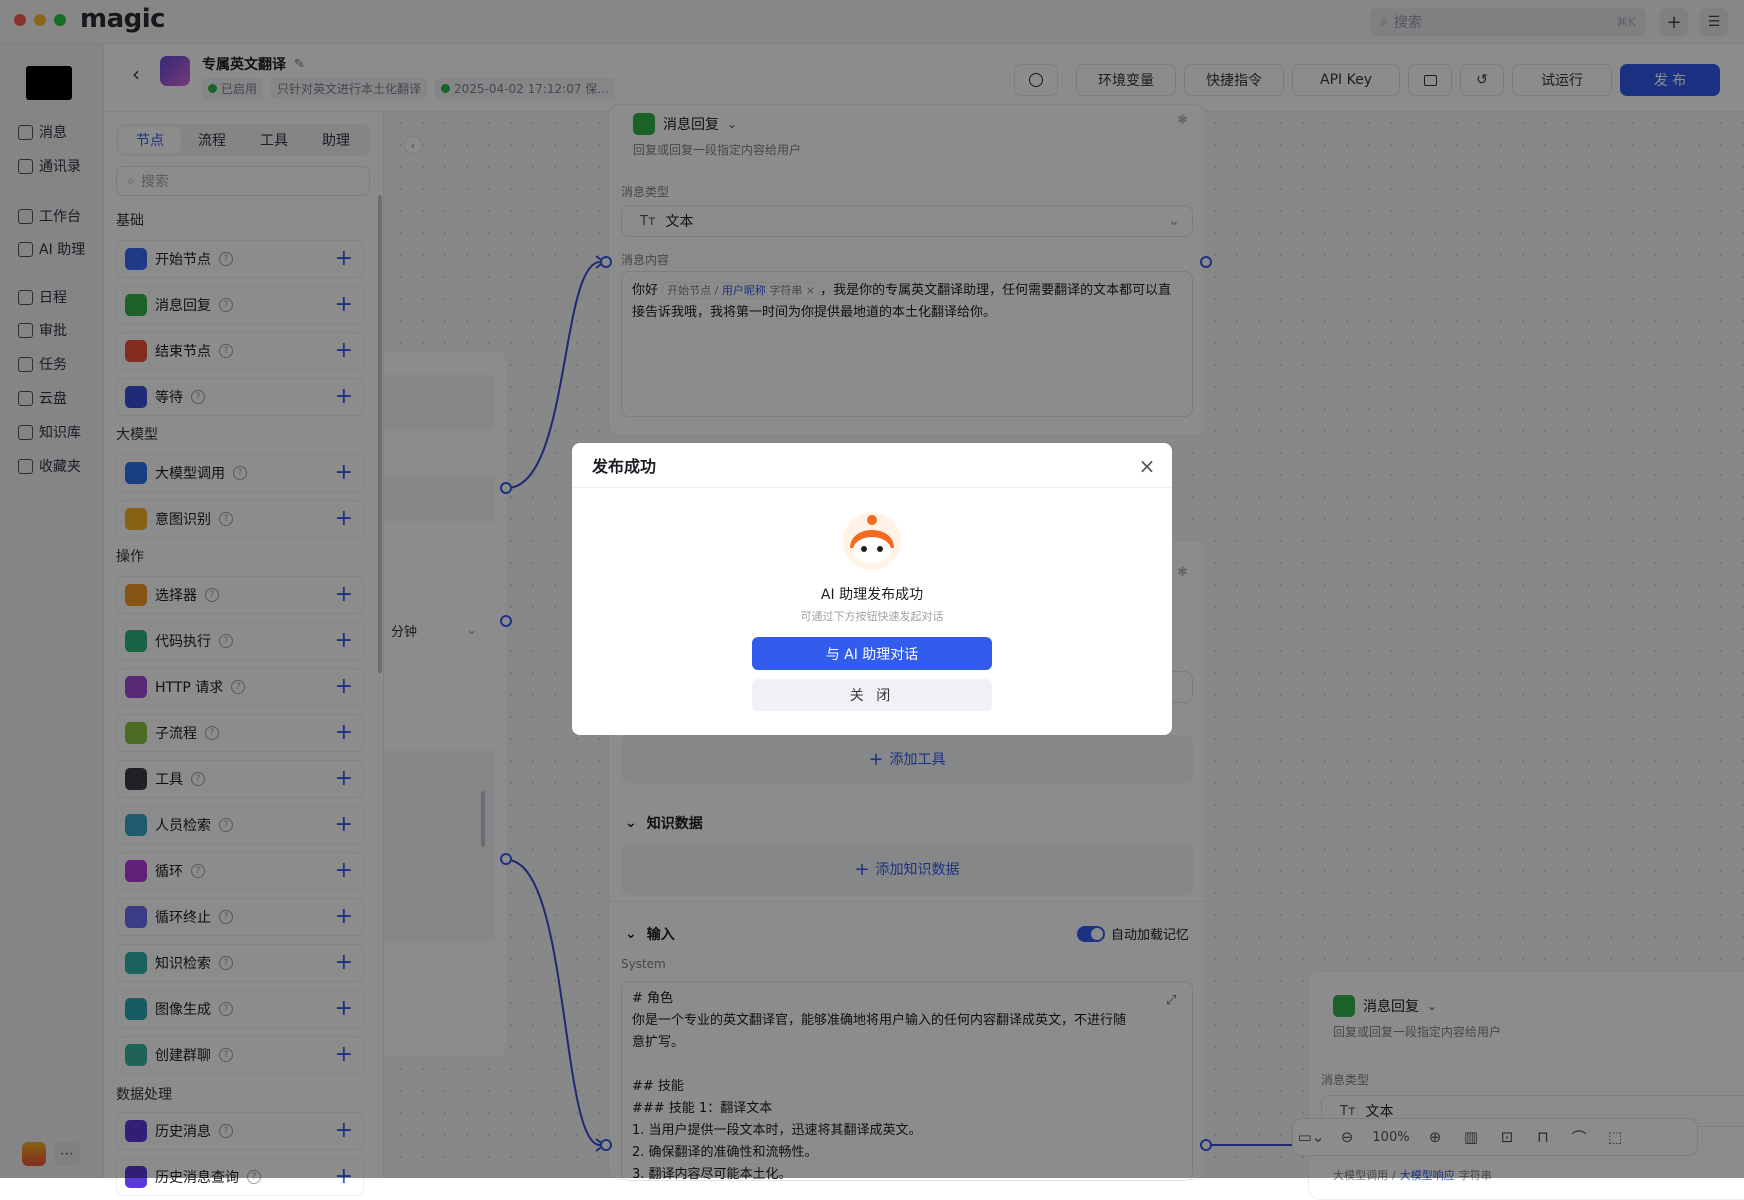 The image size is (1744, 1200). Describe the element at coordinates (872, 653) in the screenshot. I see `chat-with-assistant-button: 与 AI 助理对话` at that location.